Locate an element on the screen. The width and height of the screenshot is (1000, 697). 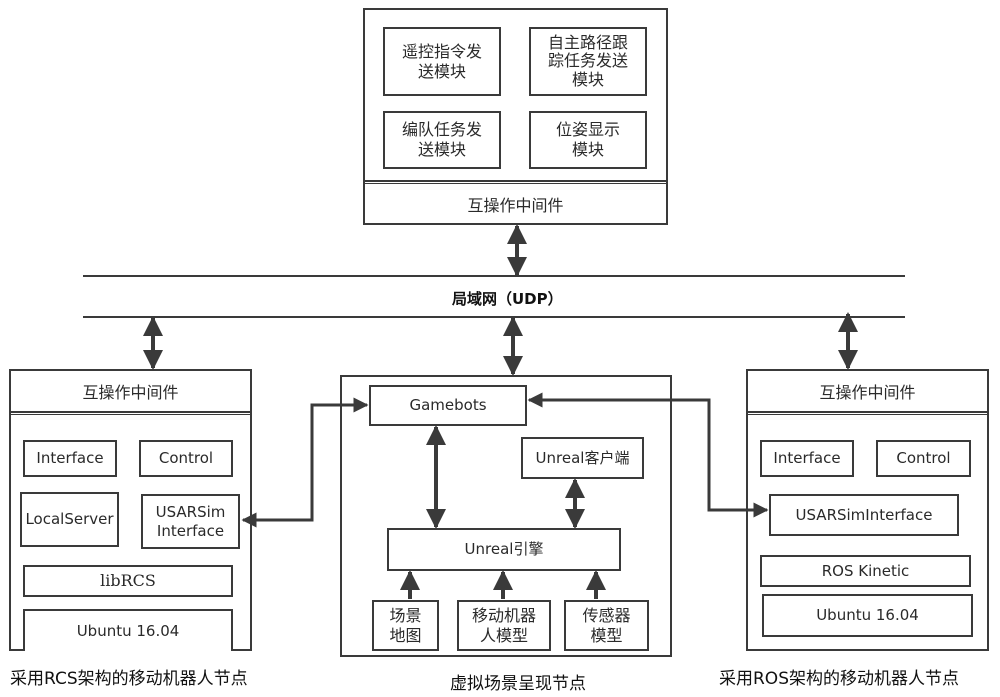
unreal-engine: Unreal引擎 is located at coordinates (504, 549).